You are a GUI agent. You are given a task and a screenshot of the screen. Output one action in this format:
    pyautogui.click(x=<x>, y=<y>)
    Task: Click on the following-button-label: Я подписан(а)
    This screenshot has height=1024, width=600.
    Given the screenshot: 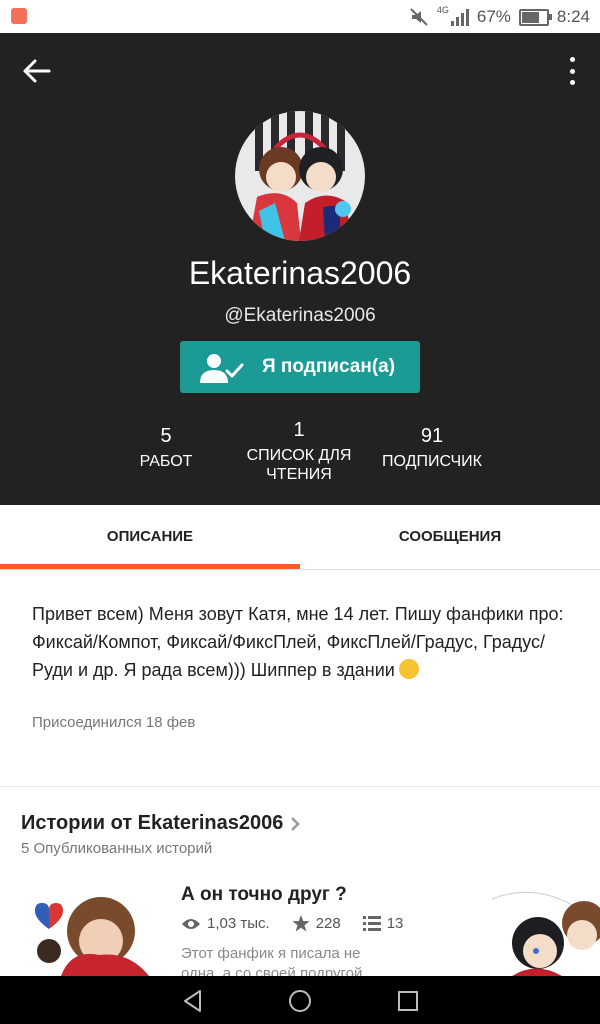 What is the action you would take?
    pyautogui.click(x=329, y=366)
    